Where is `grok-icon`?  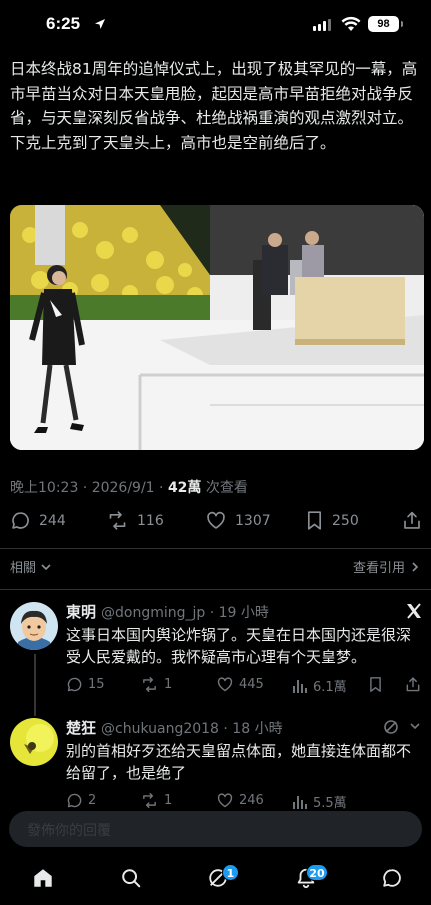
grok-icon is located at coordinates (391, 727).